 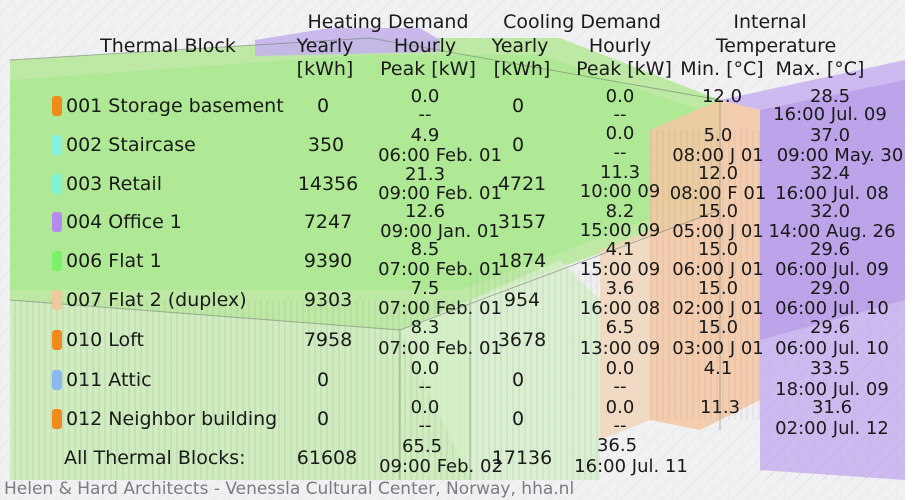 What do you see at coordinates (776, 46) in the screenshot?
I see `temperature-header: Temperature` at bounding box center [776, 46].